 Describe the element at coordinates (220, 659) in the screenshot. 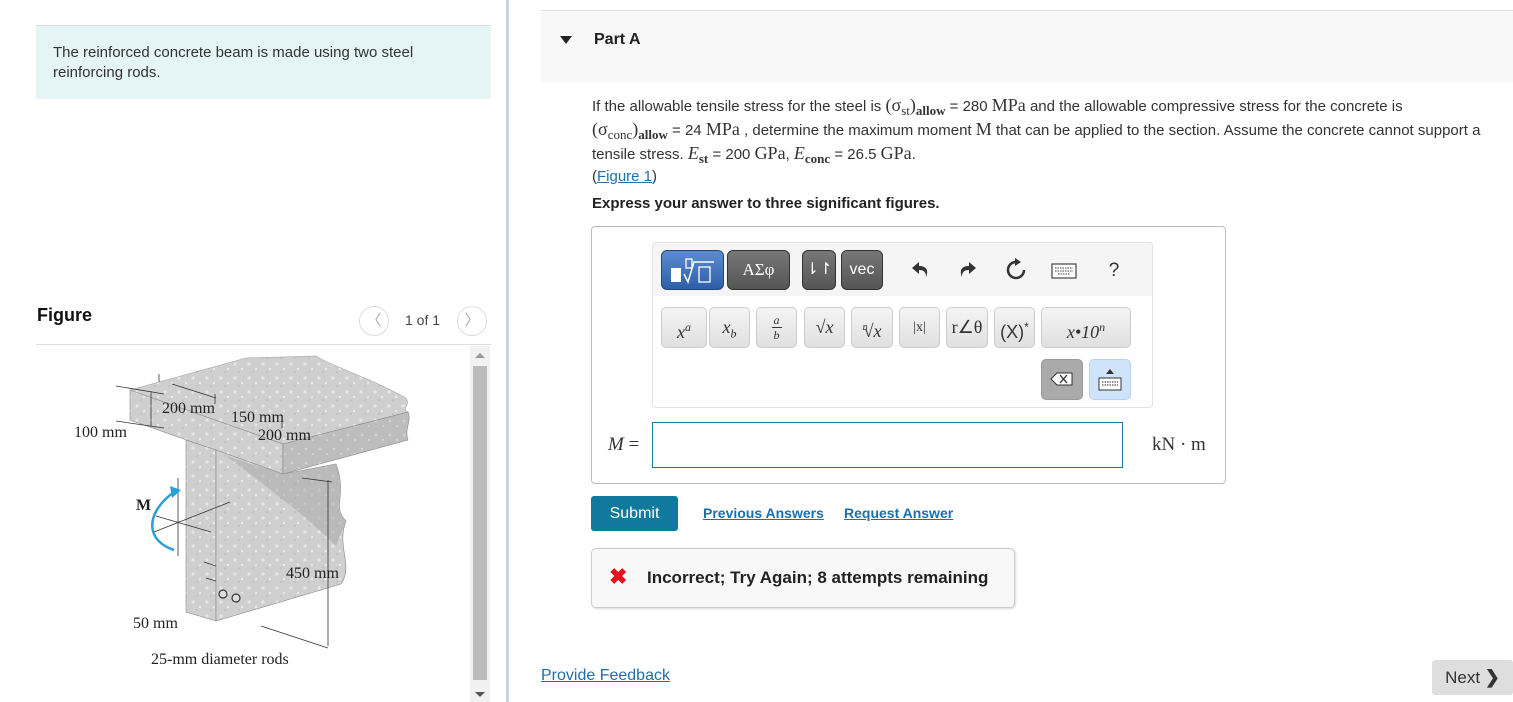

I see `label-rod-note: 25-mm diameter rods` at that location.